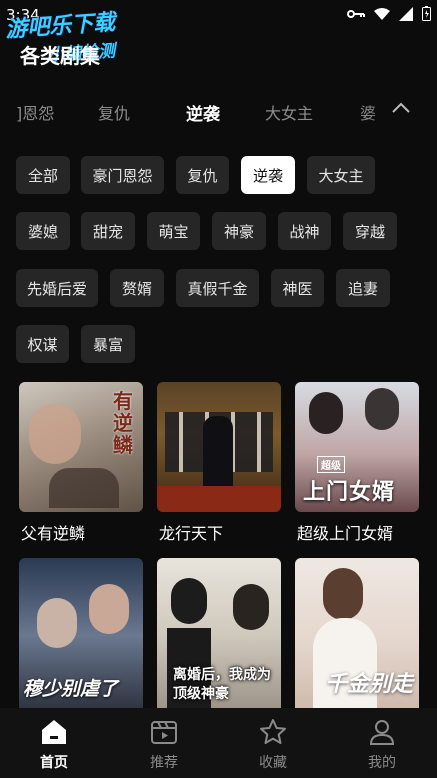 The image size is (437, 778). What do you see at coordinates (202, 175) in the screenshot?
I see `filter-chip: 复仇` at bounding box center [202, 175].